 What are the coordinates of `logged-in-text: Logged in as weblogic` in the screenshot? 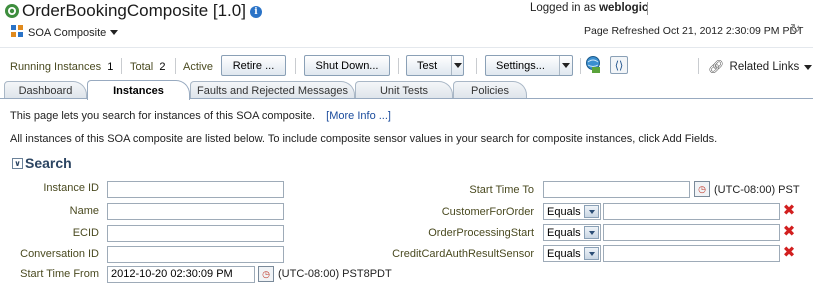 It's located at (589, 8).